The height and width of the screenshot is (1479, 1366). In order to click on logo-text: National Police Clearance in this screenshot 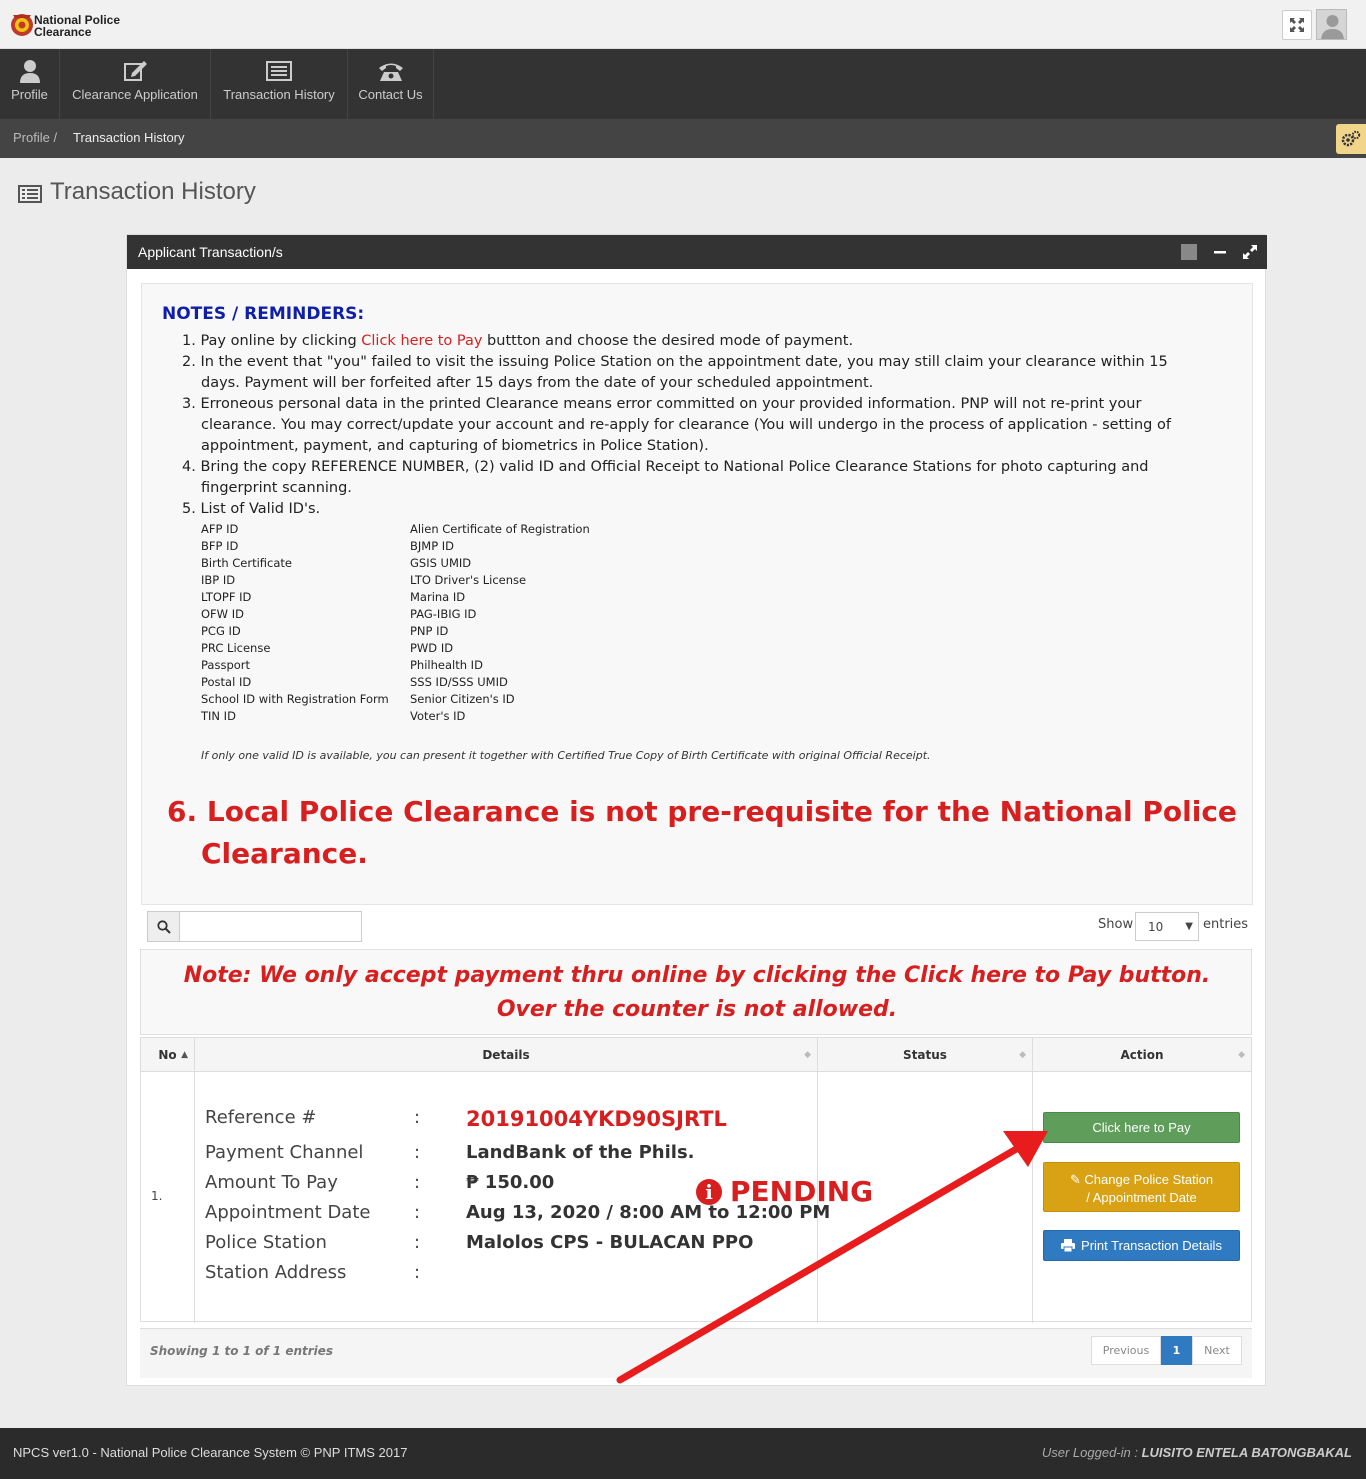, I will do `click(77, 26)`.